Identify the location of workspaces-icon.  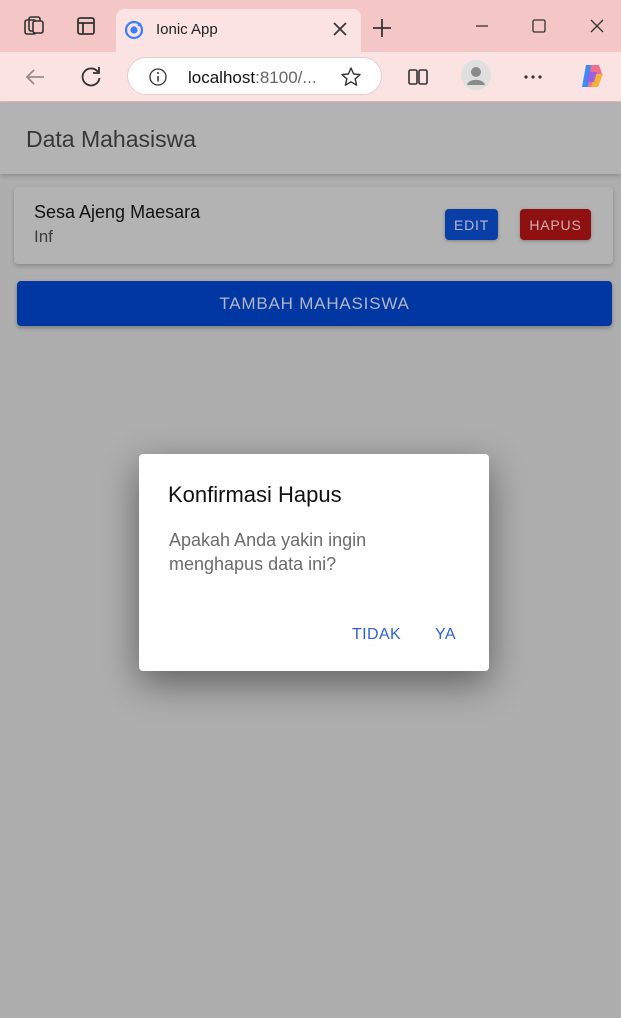
(86, 26).